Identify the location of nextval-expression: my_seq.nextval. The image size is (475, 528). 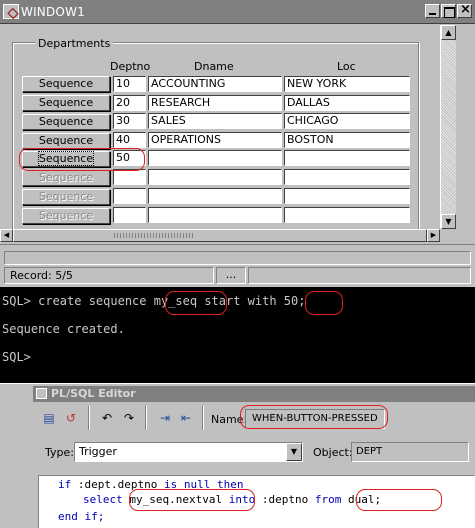
(176, 499).